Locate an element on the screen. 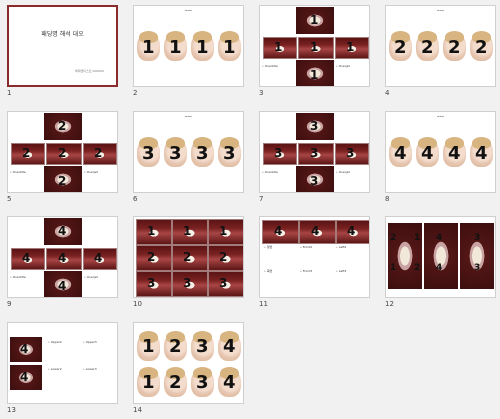 The width and height of the screenshot is (500, 419). side-view-label: • 측면 is located at coordinates (268, 271).